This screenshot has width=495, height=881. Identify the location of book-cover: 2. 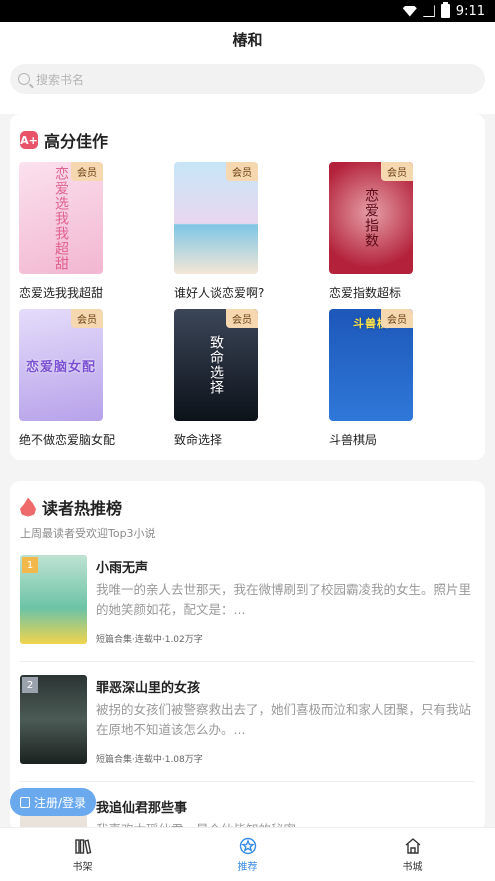
(53, 719).